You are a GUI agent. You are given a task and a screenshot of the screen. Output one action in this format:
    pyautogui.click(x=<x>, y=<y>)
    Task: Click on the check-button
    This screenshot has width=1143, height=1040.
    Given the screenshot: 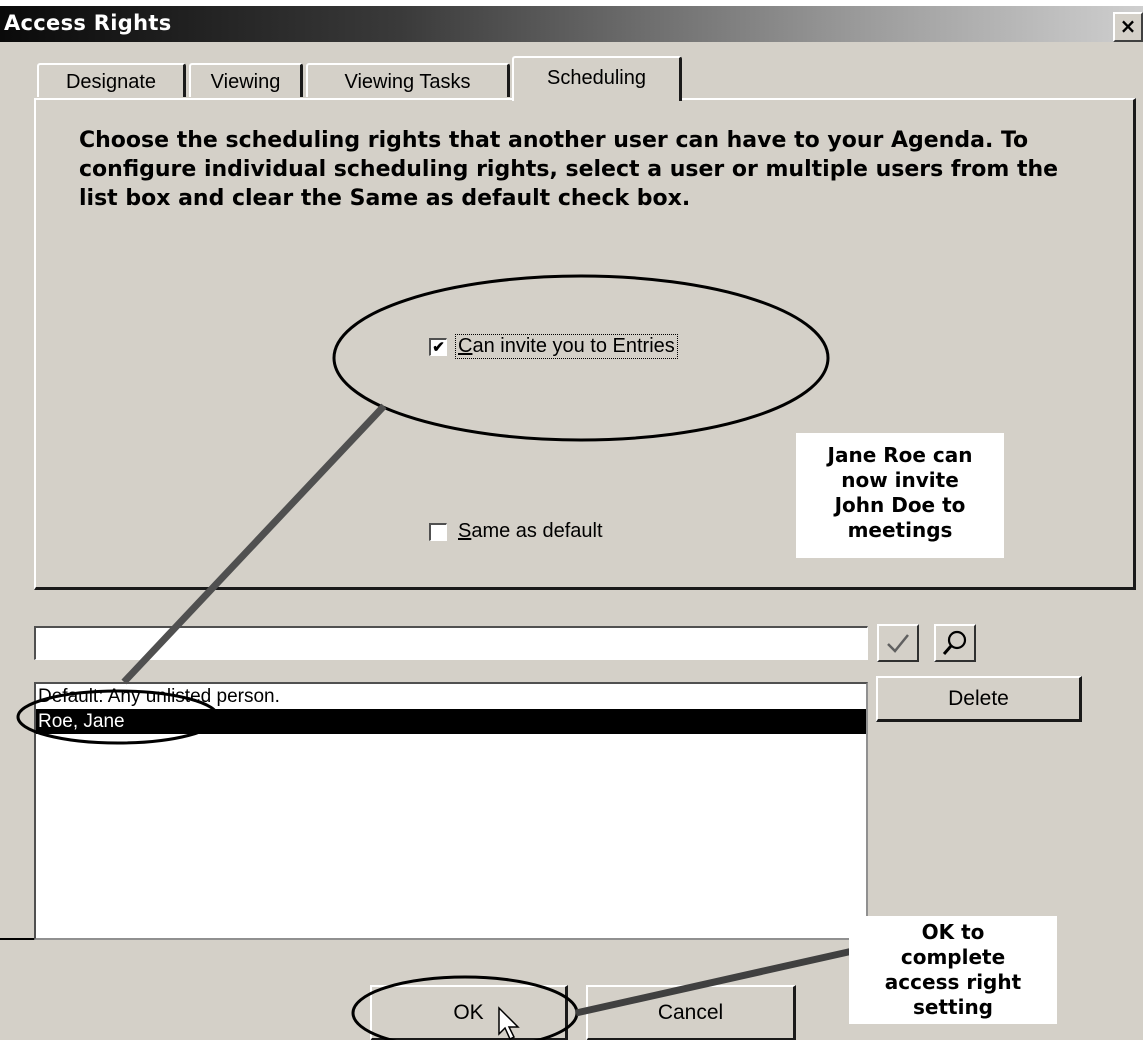 What is the action you would take?
    pyautogui.click(x=898, y=643)
    